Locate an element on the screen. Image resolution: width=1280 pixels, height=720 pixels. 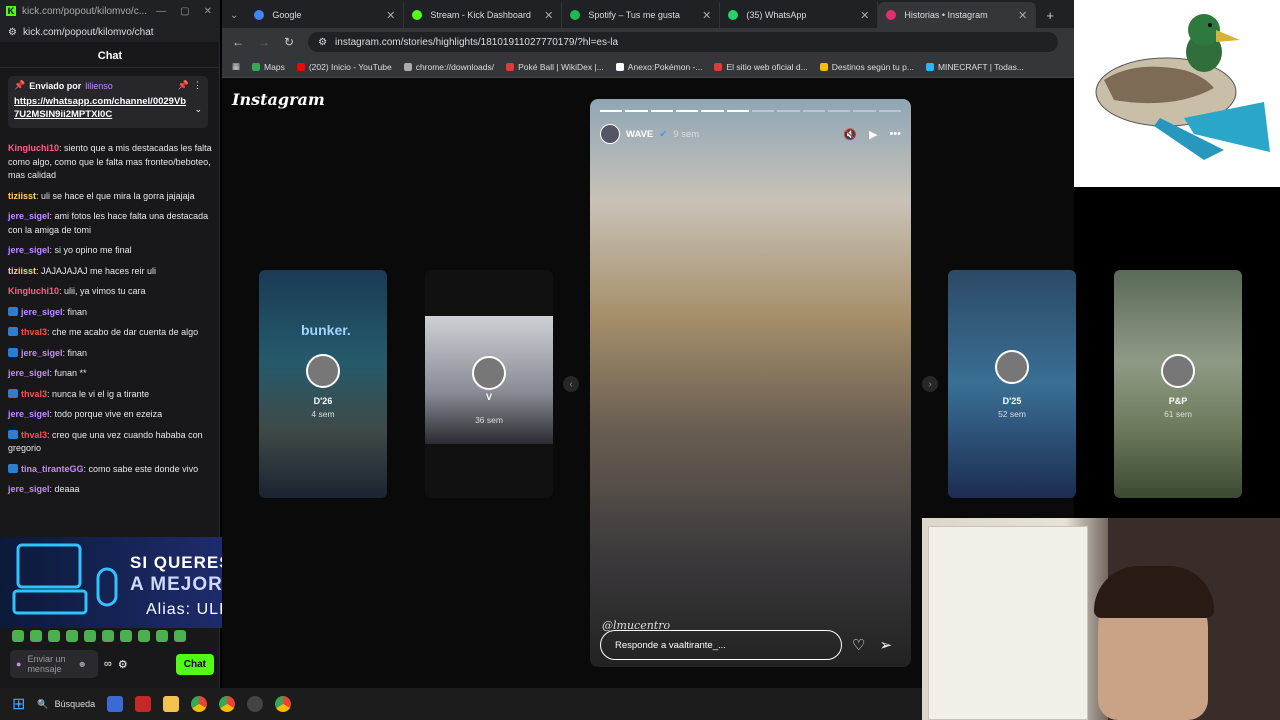
browser-tab: Google ✕ is located at coordinates (325, 15).